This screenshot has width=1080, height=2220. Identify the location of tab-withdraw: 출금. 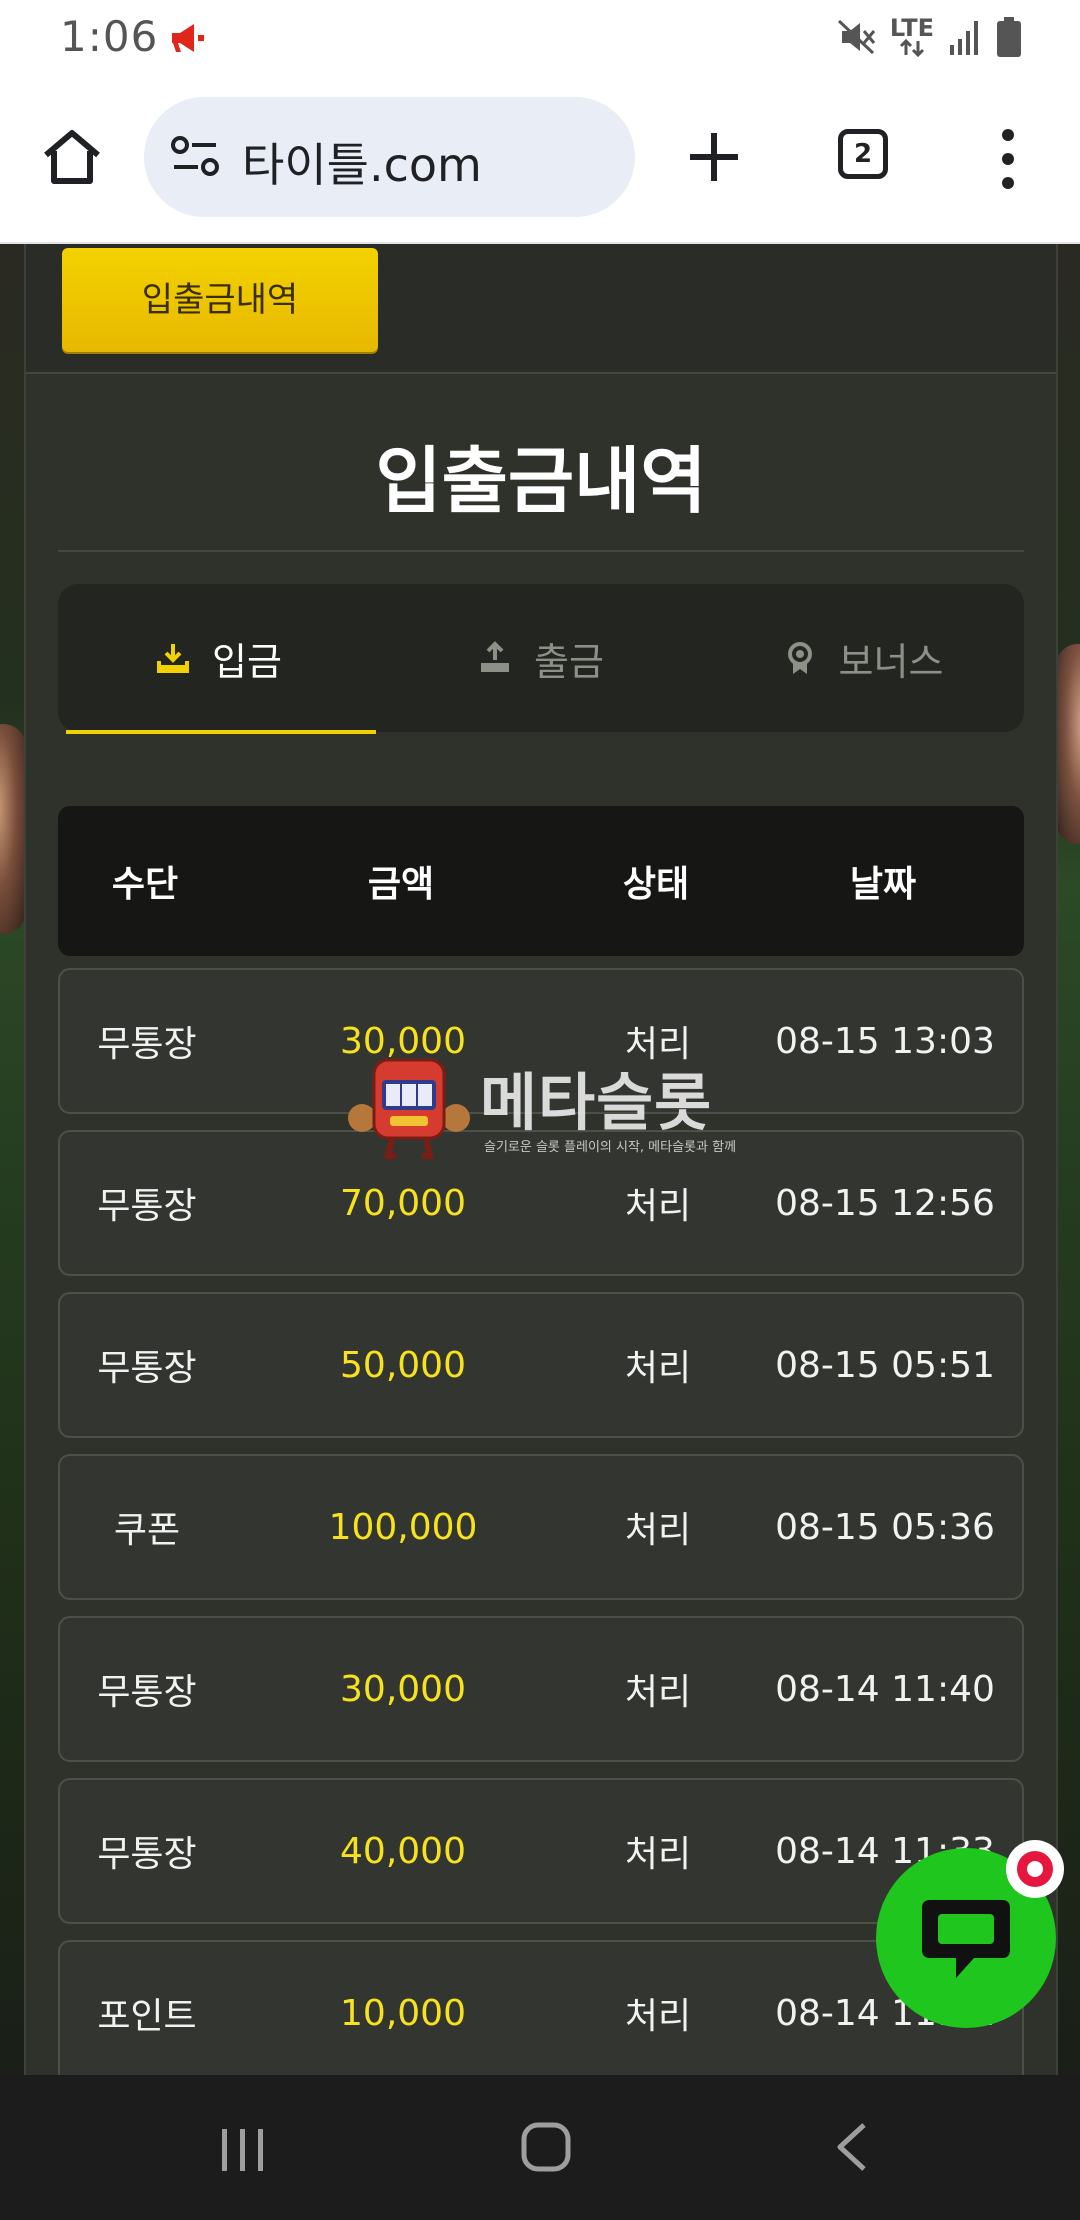
(541, 658).